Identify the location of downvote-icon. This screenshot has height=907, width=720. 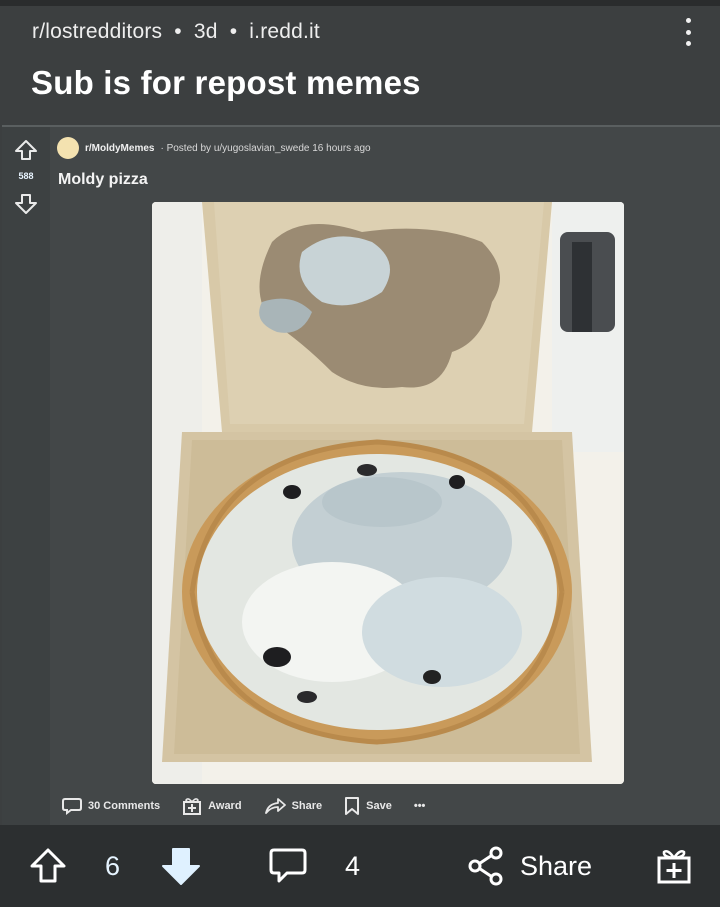
(181, 866).